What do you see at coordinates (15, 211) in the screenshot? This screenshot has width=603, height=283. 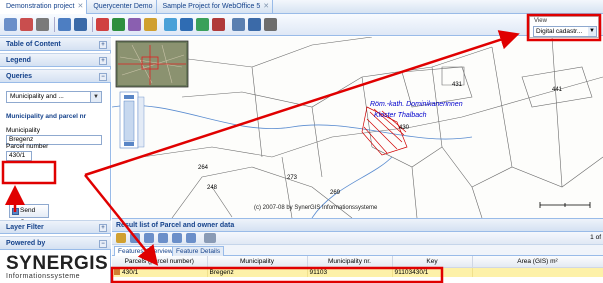 I see `send-query-icon` at bounding box center [15, 211].